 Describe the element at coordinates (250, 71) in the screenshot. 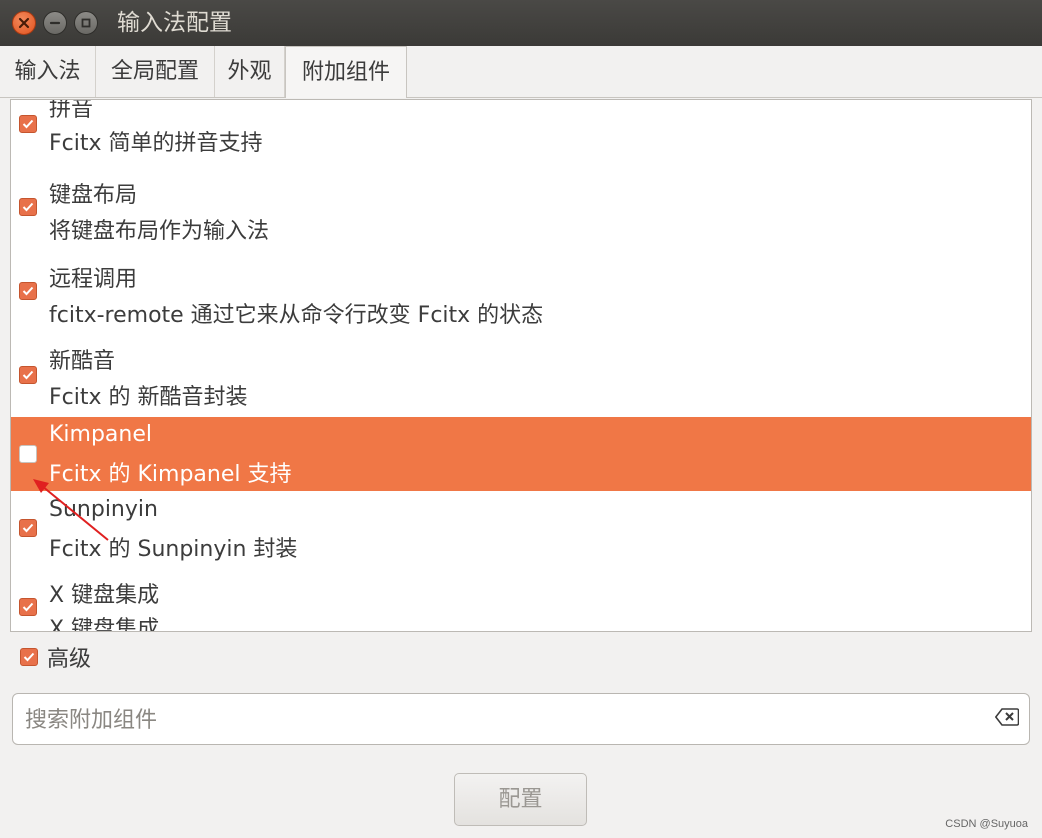

I see `tab-appearance: 外观` at that location.